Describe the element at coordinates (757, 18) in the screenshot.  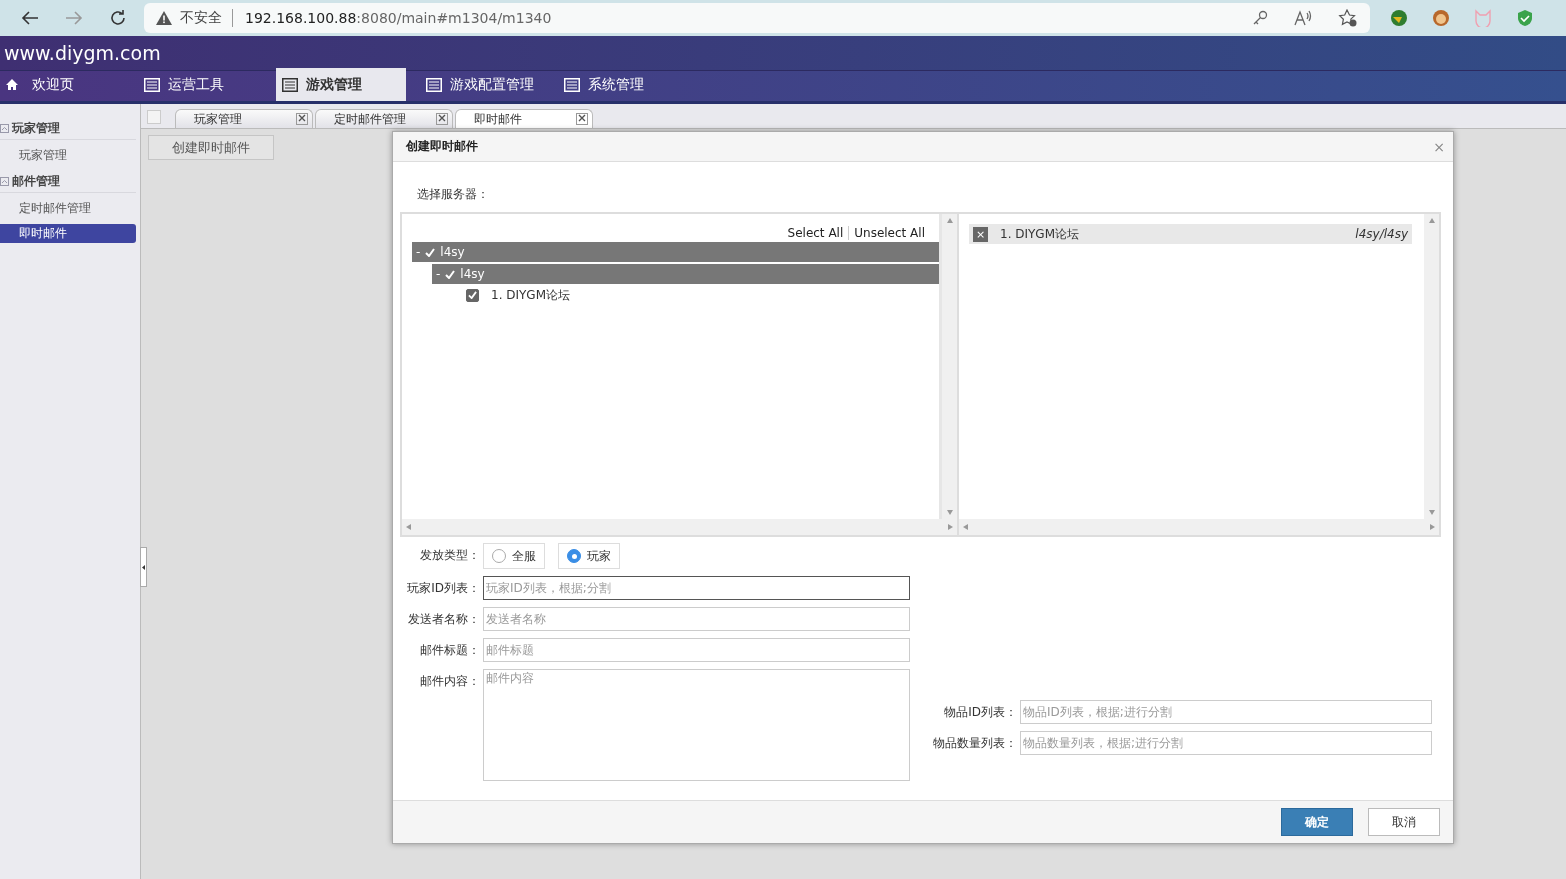
I see `address-bar: 不安全 192.168.100.88:8080/main#m1304/m1340` at that location.